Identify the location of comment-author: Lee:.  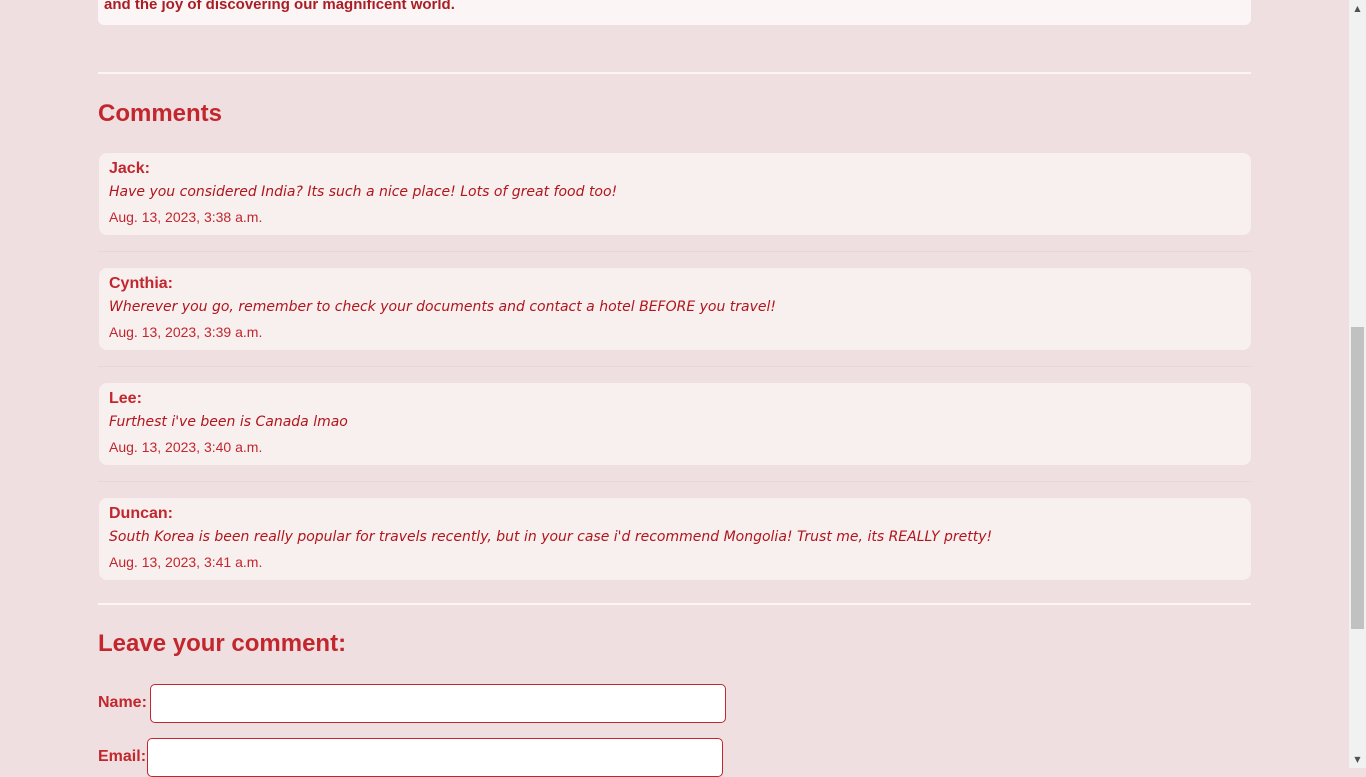
(125, 398).